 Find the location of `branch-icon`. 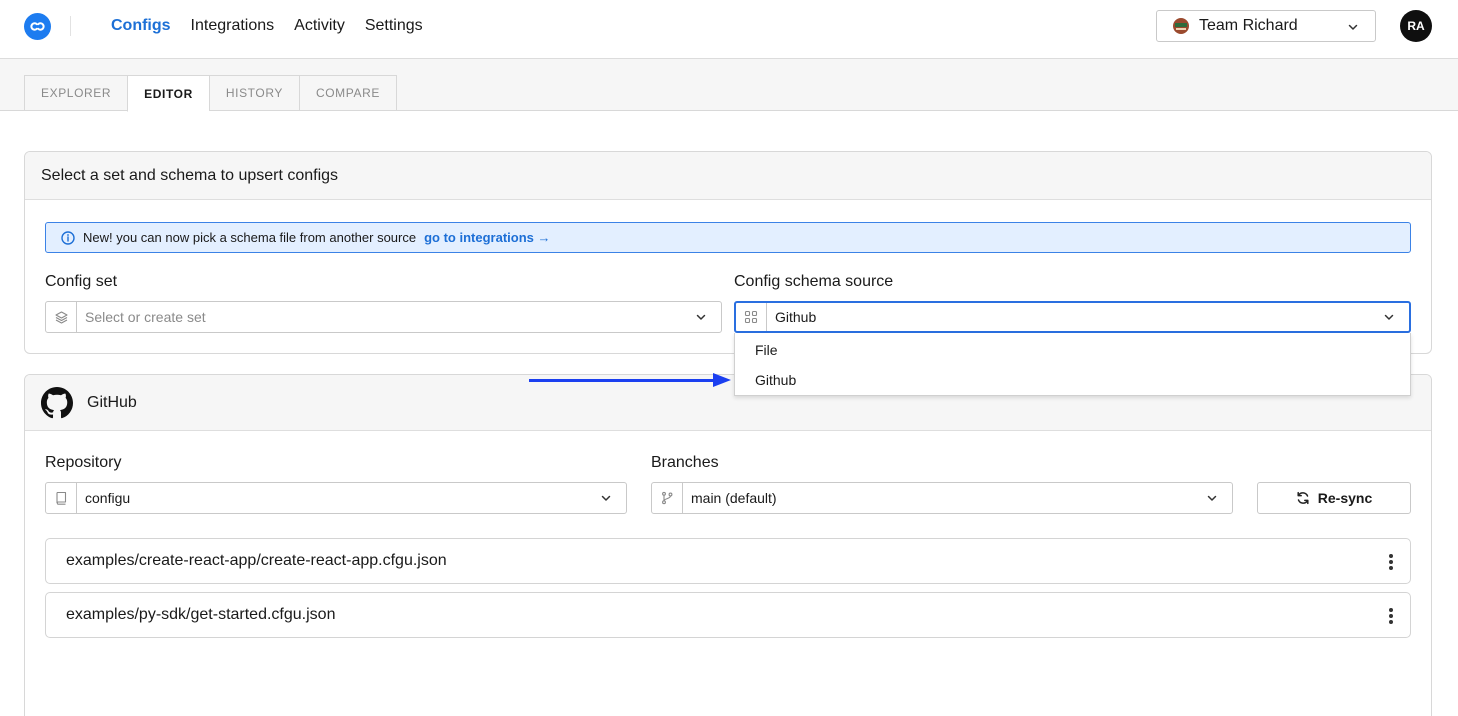

branch-icon is located at coordinates (667, 498).